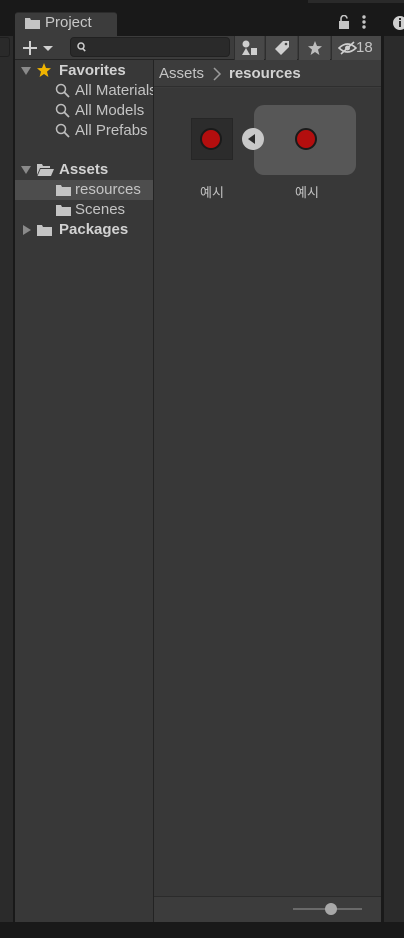 The image size is (404, 938). Describe the element at coordinates (100, 209) in the screenshot. I see `tree-item-label: Scenes` at that location.